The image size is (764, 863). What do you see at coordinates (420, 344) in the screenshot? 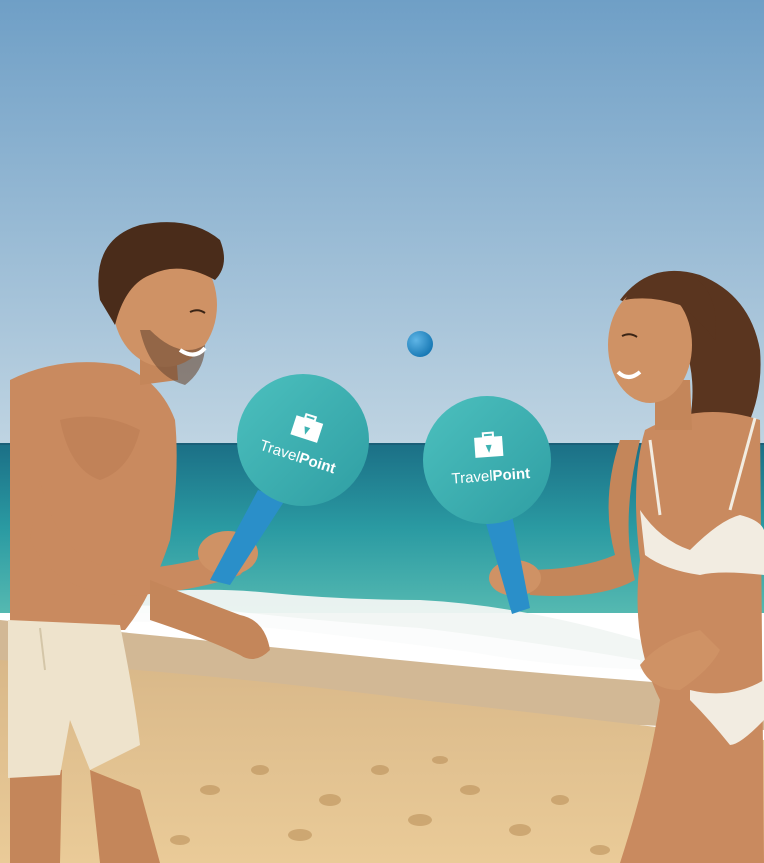
I see `ball` at bounding box center [420, 344].